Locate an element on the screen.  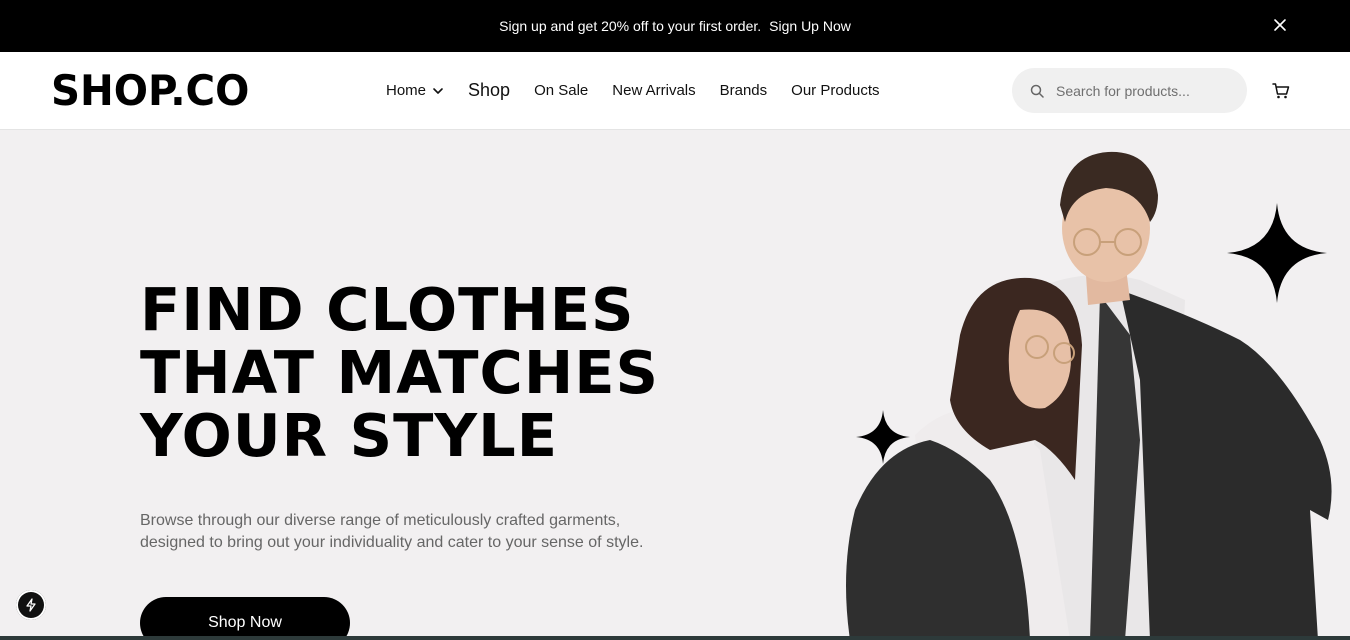
search-input is located at coordinates (1146, 90).